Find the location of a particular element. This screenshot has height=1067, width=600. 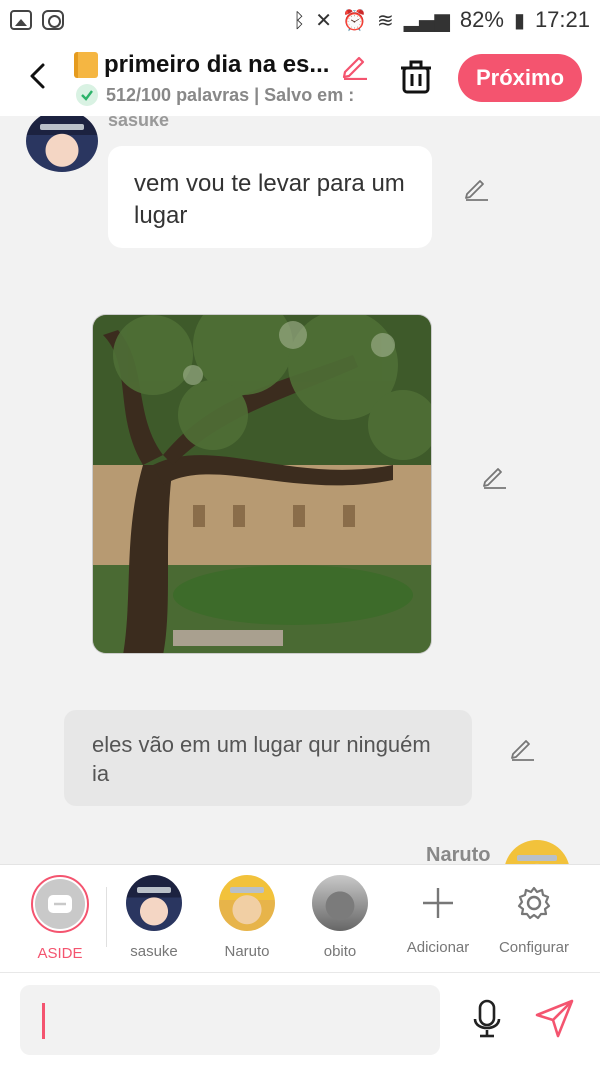

next-button: Próximo is located at coordinates (520, 78).